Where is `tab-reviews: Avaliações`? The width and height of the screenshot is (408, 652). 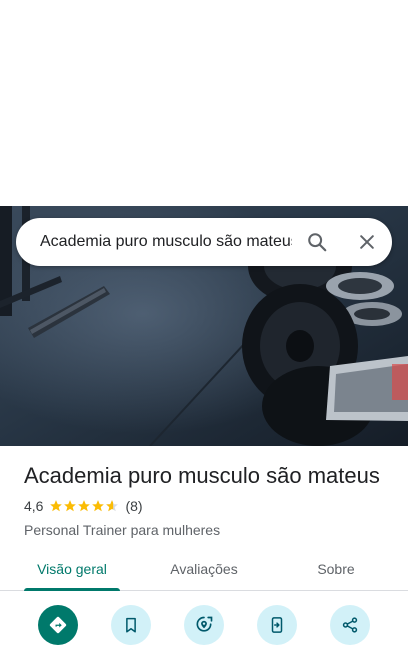 tab-reviews: Avaliações is located at coordinates (204, 569).